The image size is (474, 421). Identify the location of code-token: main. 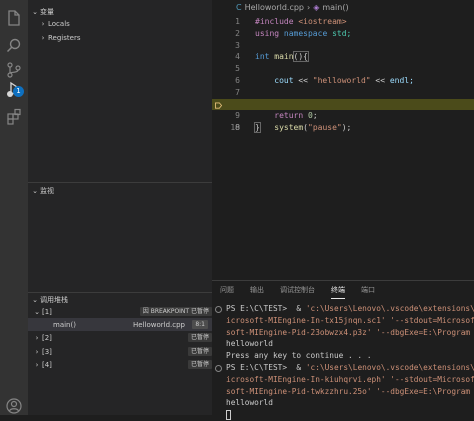
(281, 57).